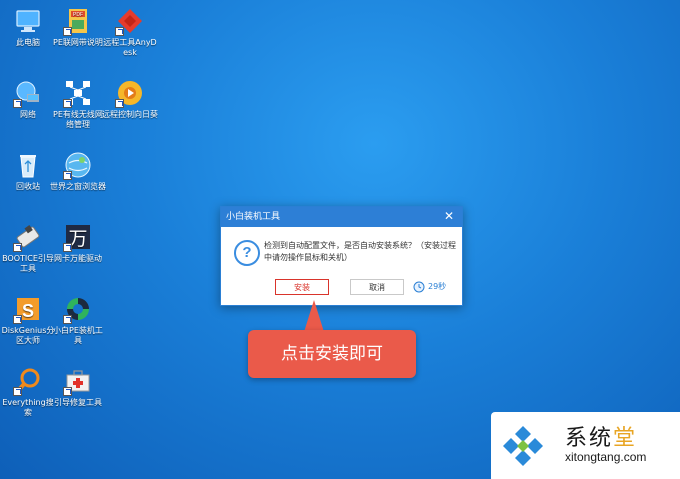 Image resolution: width=680 pixels, height=479 pixels. I want to click on desktop-icon-bootice: BOOTICE引导工具, so click(28, 248).